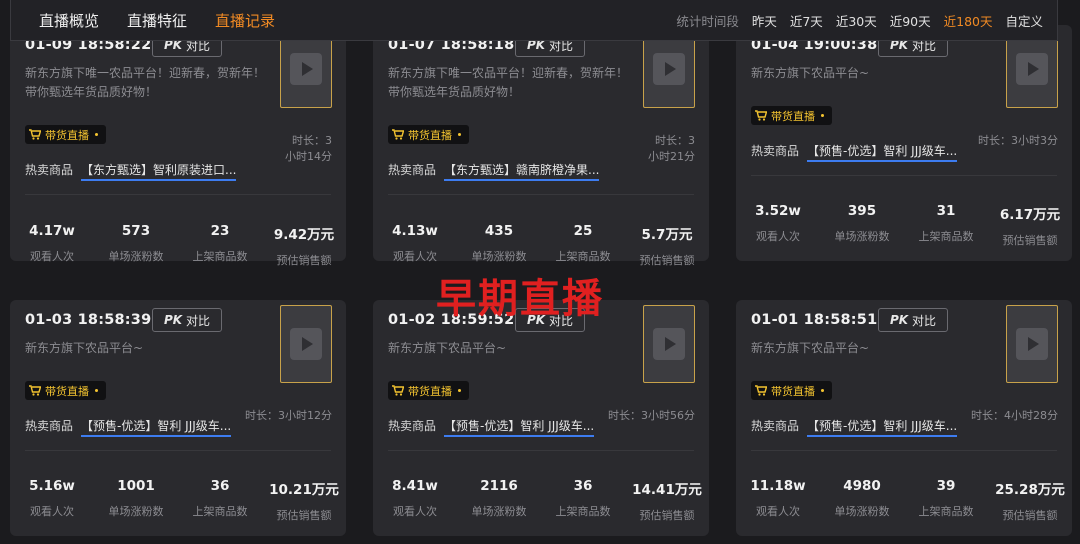 The image size is (1080, 544). I want to click on stat-cell: 3.52w 观看人次, so click(778, 225).